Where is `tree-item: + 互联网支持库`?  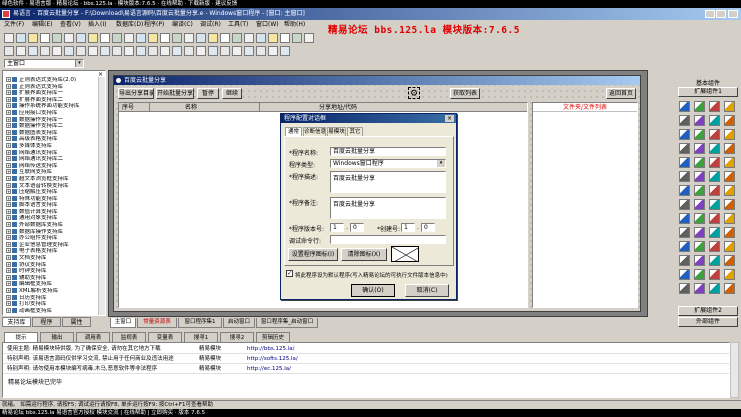 tree-item: + 互联网支持库 is located at coordinates (54, 172).